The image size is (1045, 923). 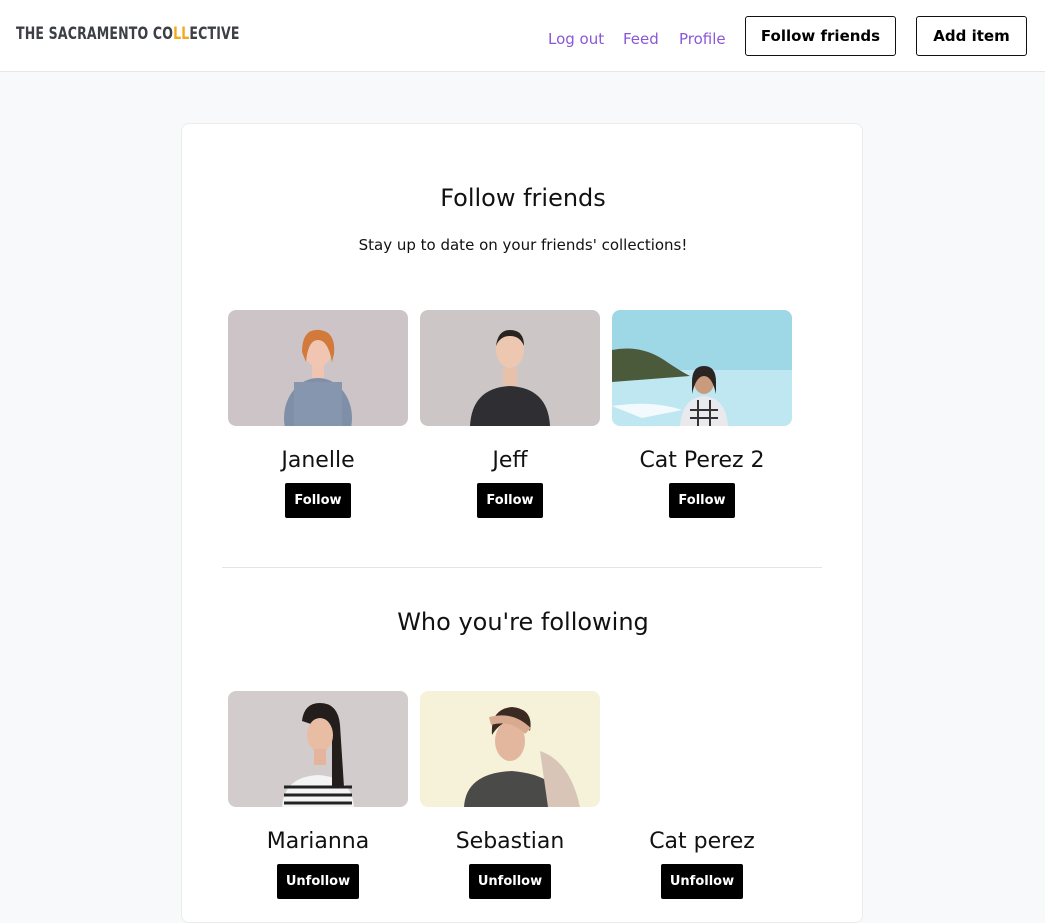 I want to click on friend-name: Marianna, so click(x=318, y=841).